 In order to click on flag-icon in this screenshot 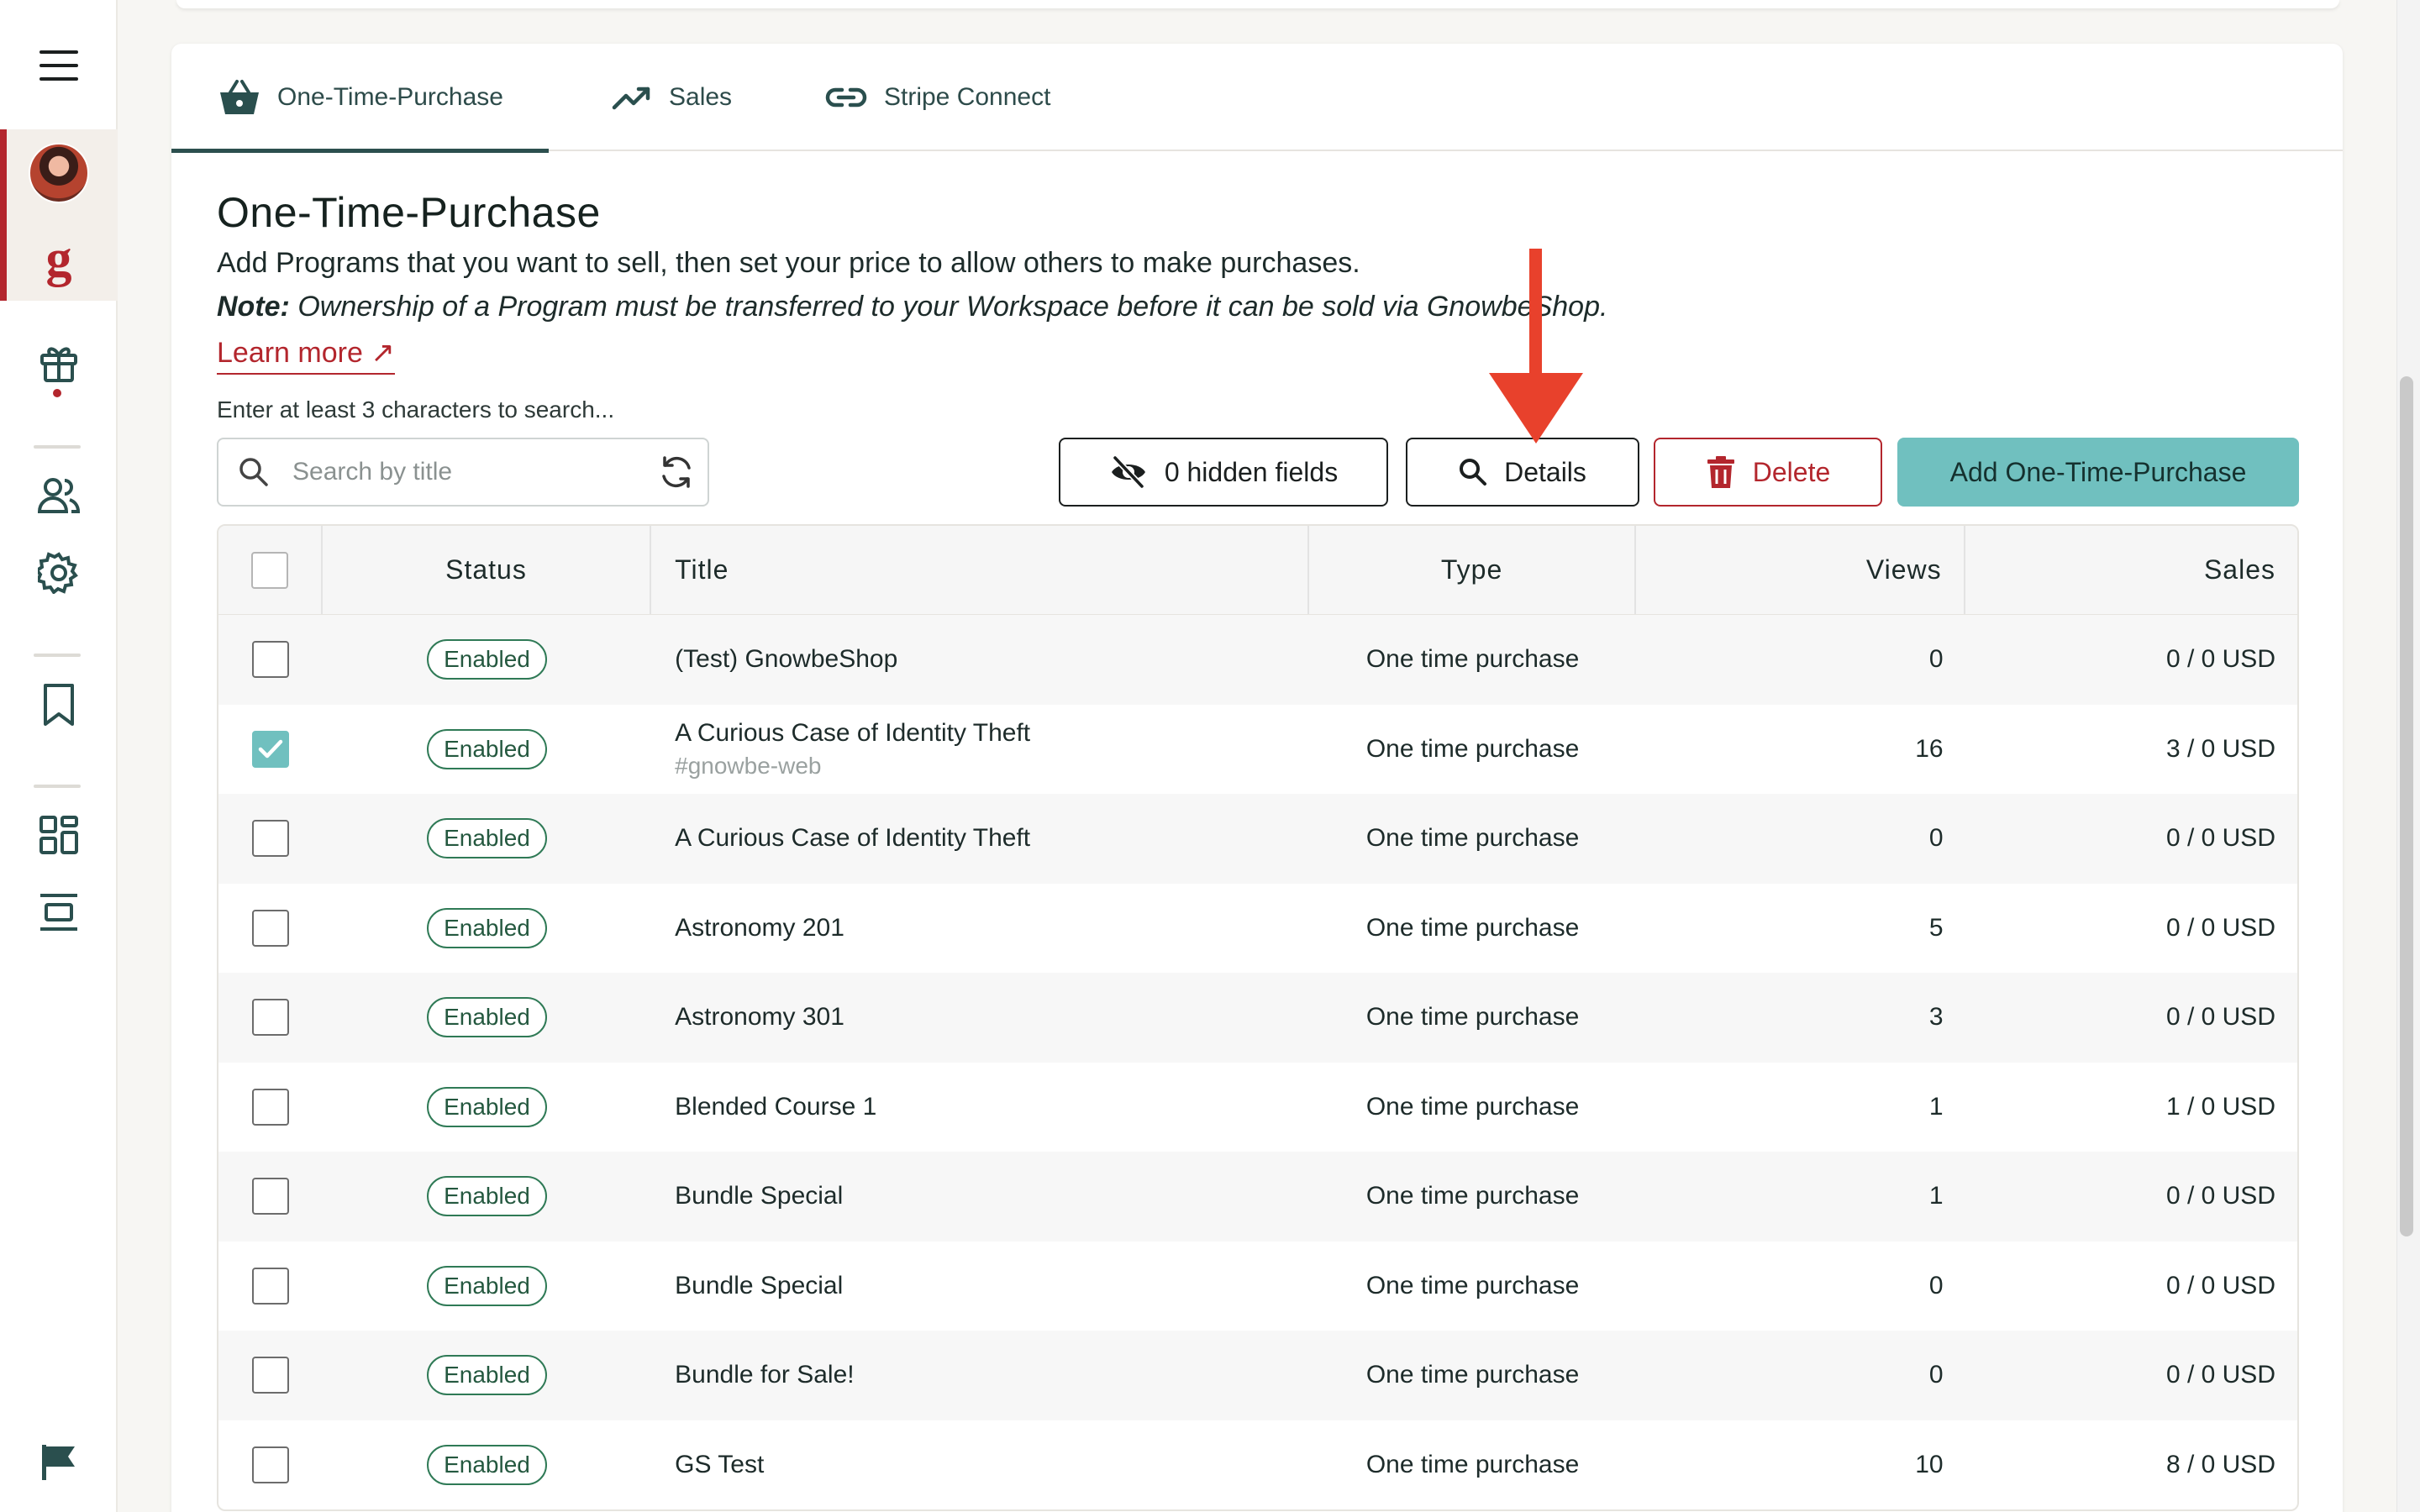, I will do `click(59, 1461)`.